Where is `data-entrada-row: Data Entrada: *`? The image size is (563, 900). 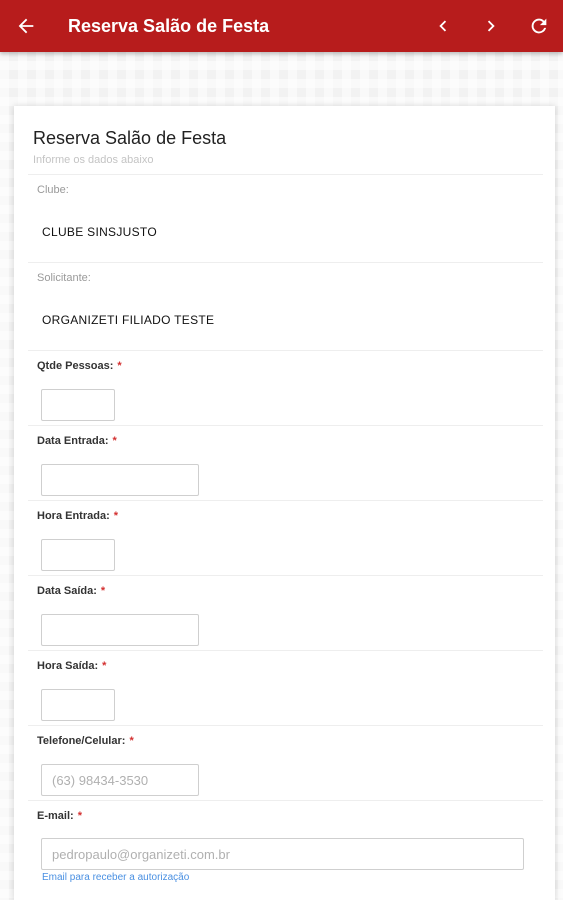
data-entrada-row: Data Entrada: * is located at coordinates (285, 462).